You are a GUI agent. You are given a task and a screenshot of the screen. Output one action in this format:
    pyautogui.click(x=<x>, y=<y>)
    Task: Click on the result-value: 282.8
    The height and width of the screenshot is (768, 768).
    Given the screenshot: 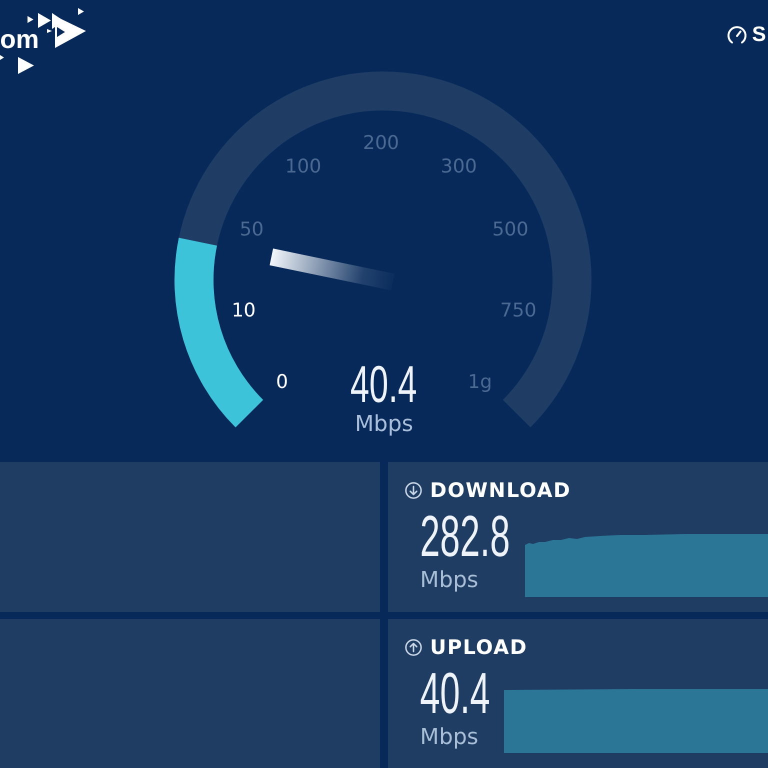 What is the action you would take?
    pyautogui.click(x=465, y=537)
    